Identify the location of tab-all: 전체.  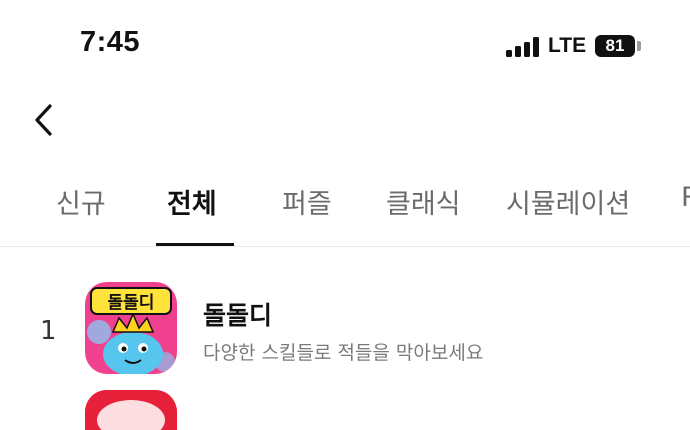
(192, 201).